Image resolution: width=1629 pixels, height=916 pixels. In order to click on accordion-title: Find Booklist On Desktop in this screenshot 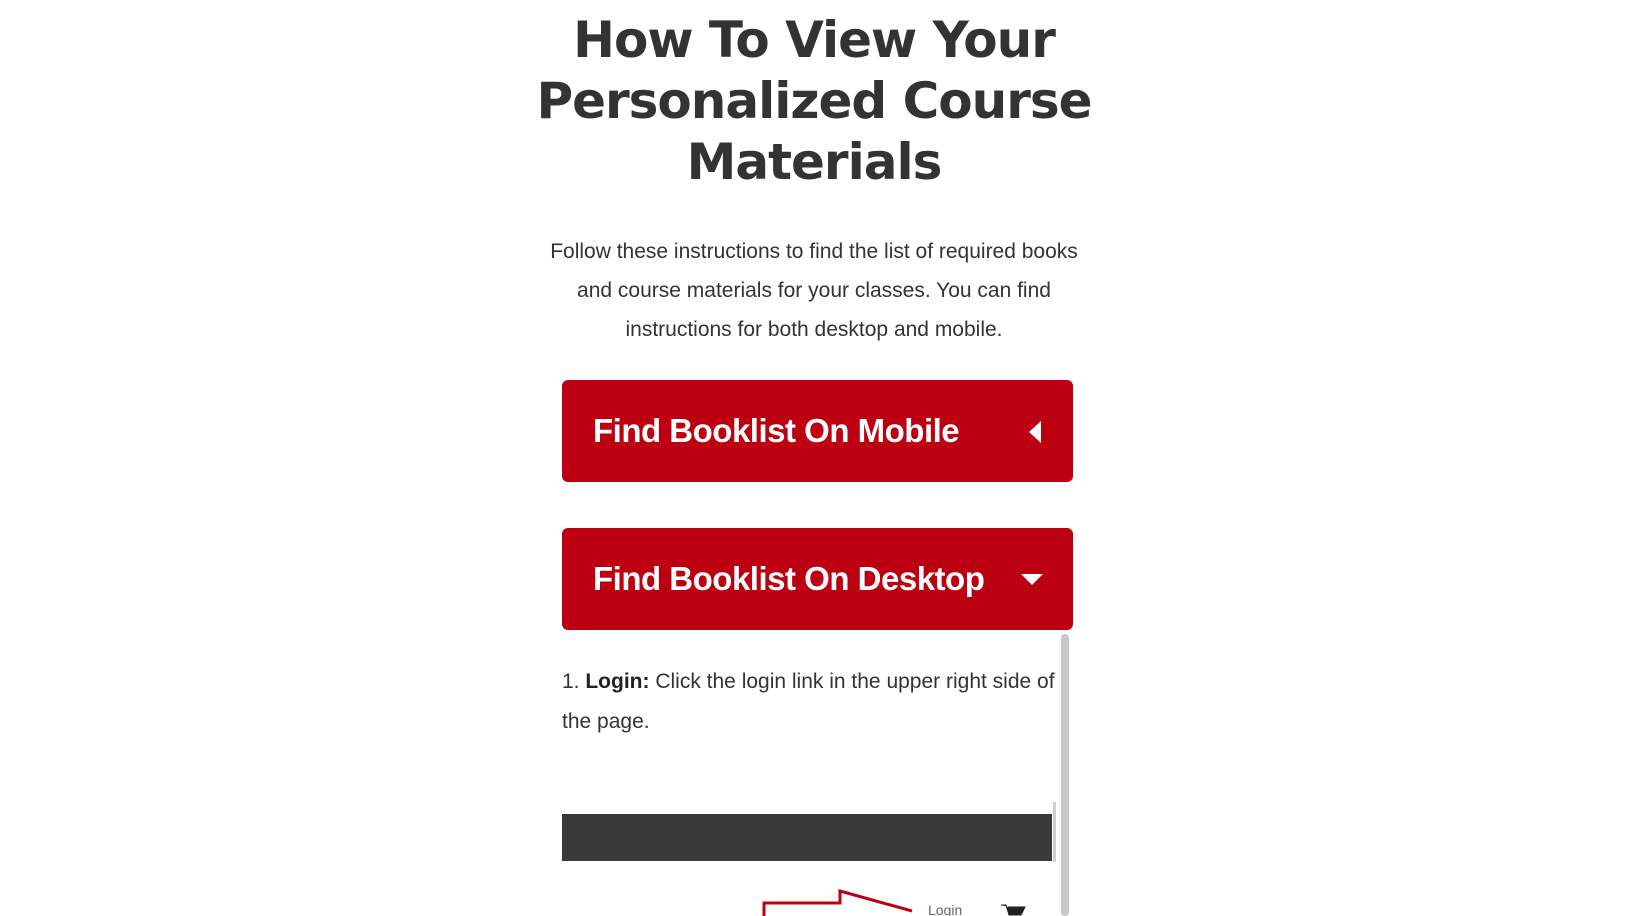, I will do `click(789, 578)`.